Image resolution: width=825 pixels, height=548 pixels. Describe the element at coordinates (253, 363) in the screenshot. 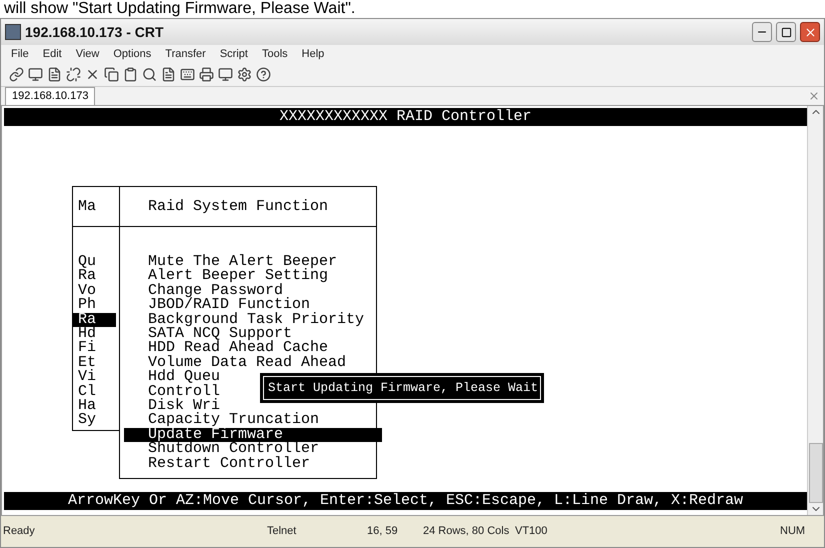

I see `function-menu-item: Volume Data Read Ahead` at that location.